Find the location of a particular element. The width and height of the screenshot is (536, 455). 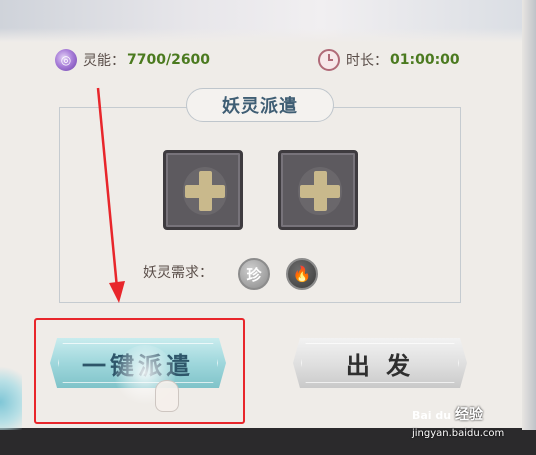

depart-label: 出 发 is located at coordinates (380, 365).